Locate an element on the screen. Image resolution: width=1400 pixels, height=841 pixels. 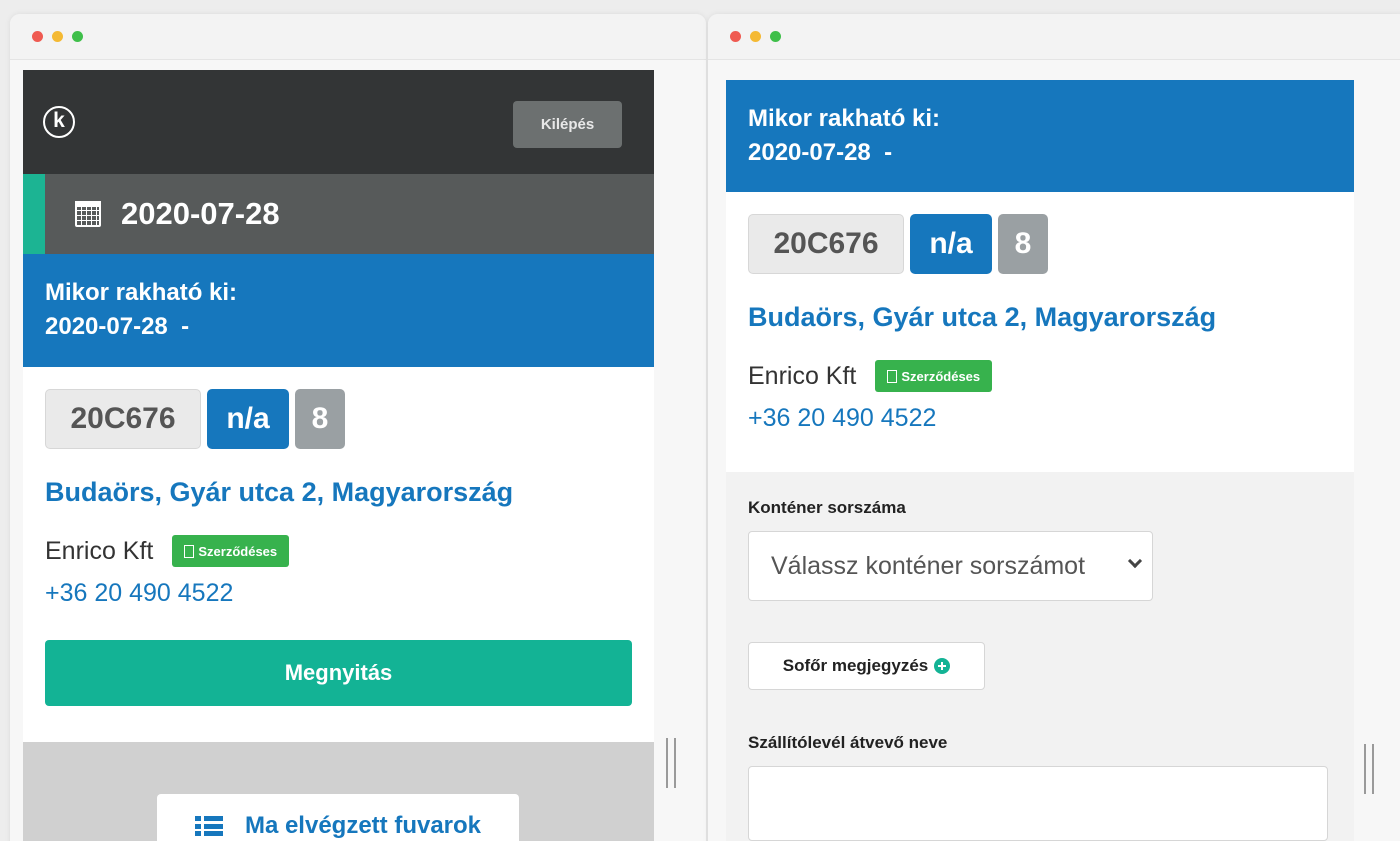
container-number-select: Válassz konténer sorszámot is located at coordinates (950, 566).